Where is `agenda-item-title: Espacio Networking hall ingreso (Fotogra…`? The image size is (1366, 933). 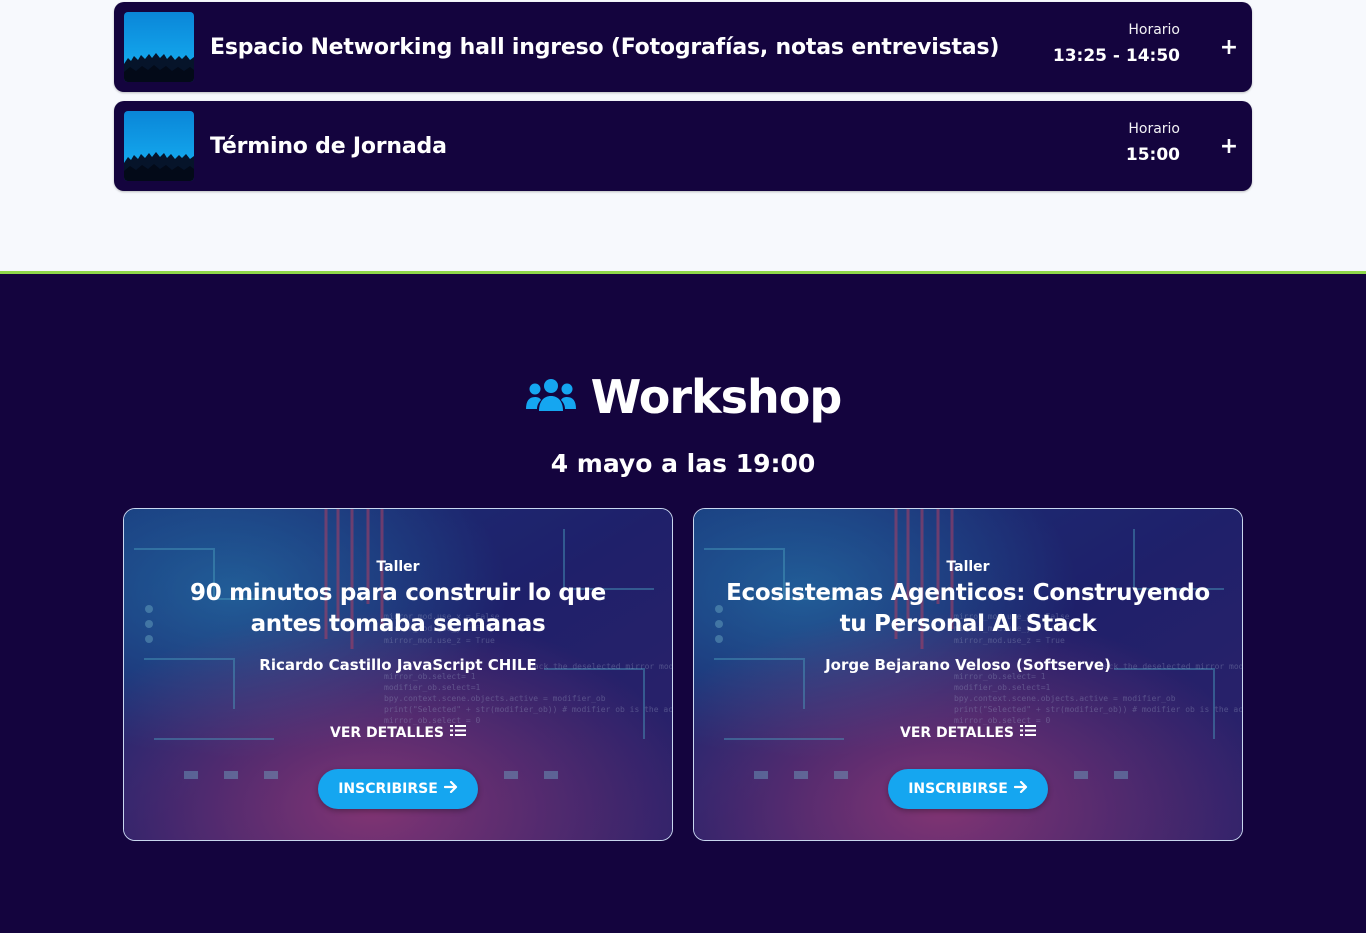 agenda-item-title: Espacio Networking hall ingreso (Fotogra… is located at coordinates (605, 47).